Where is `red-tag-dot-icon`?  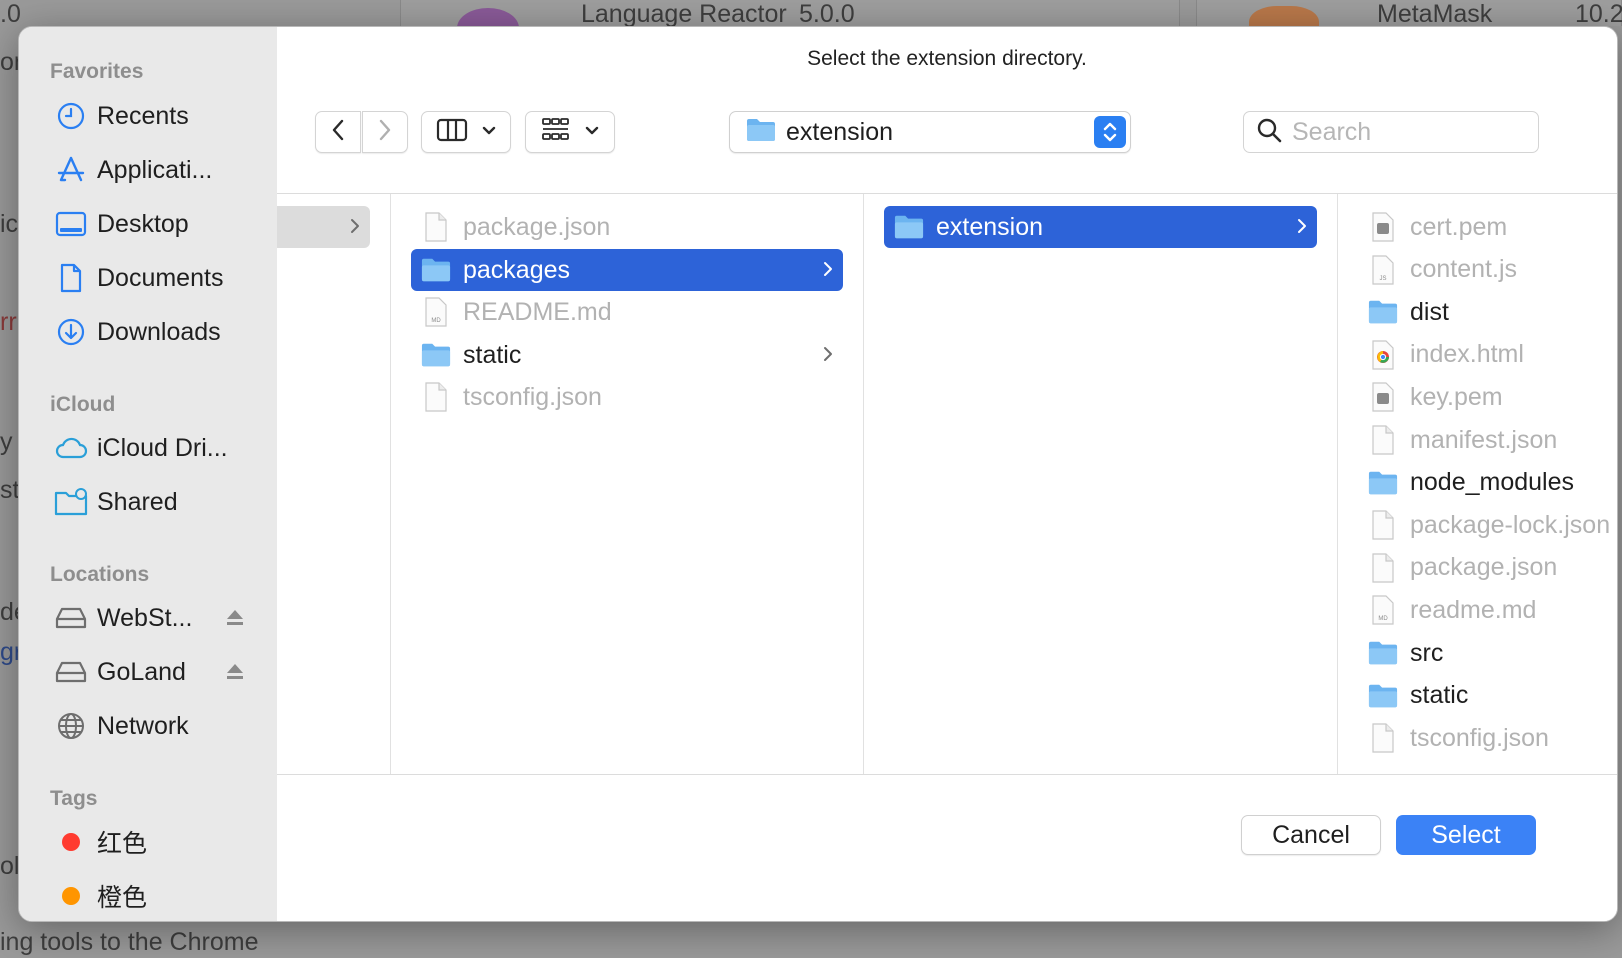 red-tag-dot-icon is located at coordinates (71, 842).